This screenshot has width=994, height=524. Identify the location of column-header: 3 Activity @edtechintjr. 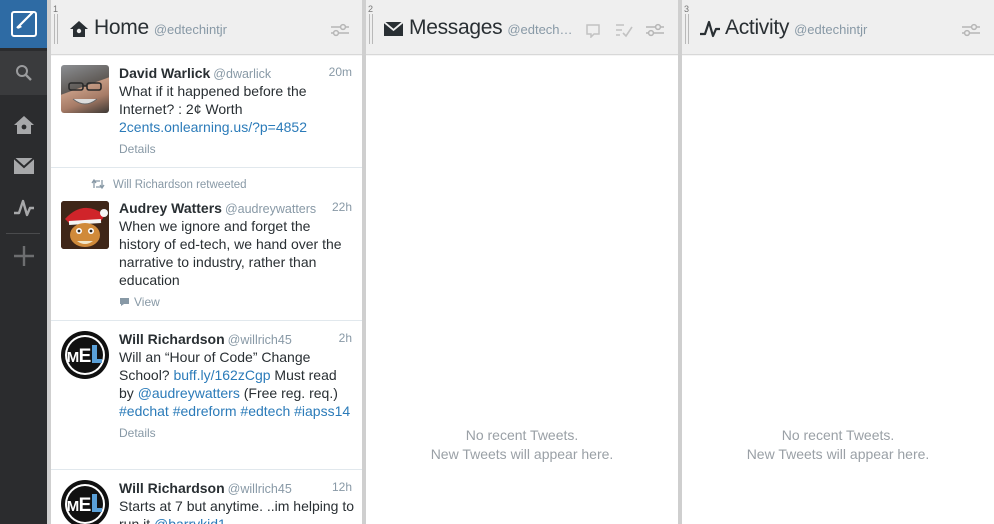
(838, 27).